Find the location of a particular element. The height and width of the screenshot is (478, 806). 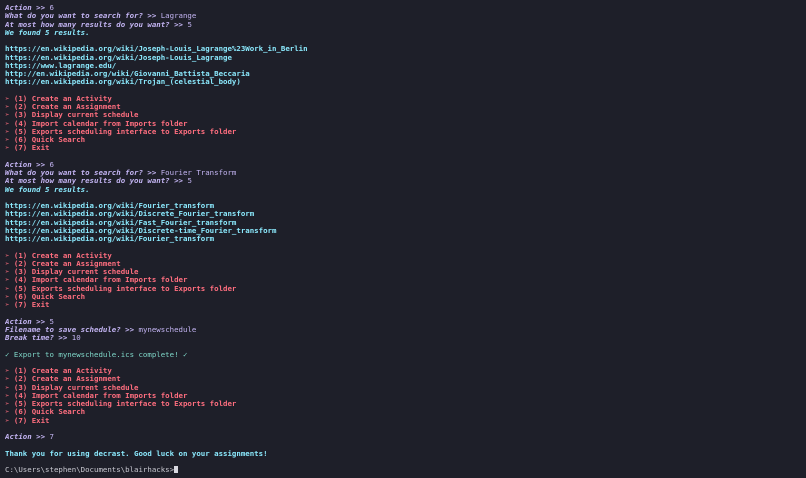

action-prompt: Action >> 5 is located at coordinates (403, 322).